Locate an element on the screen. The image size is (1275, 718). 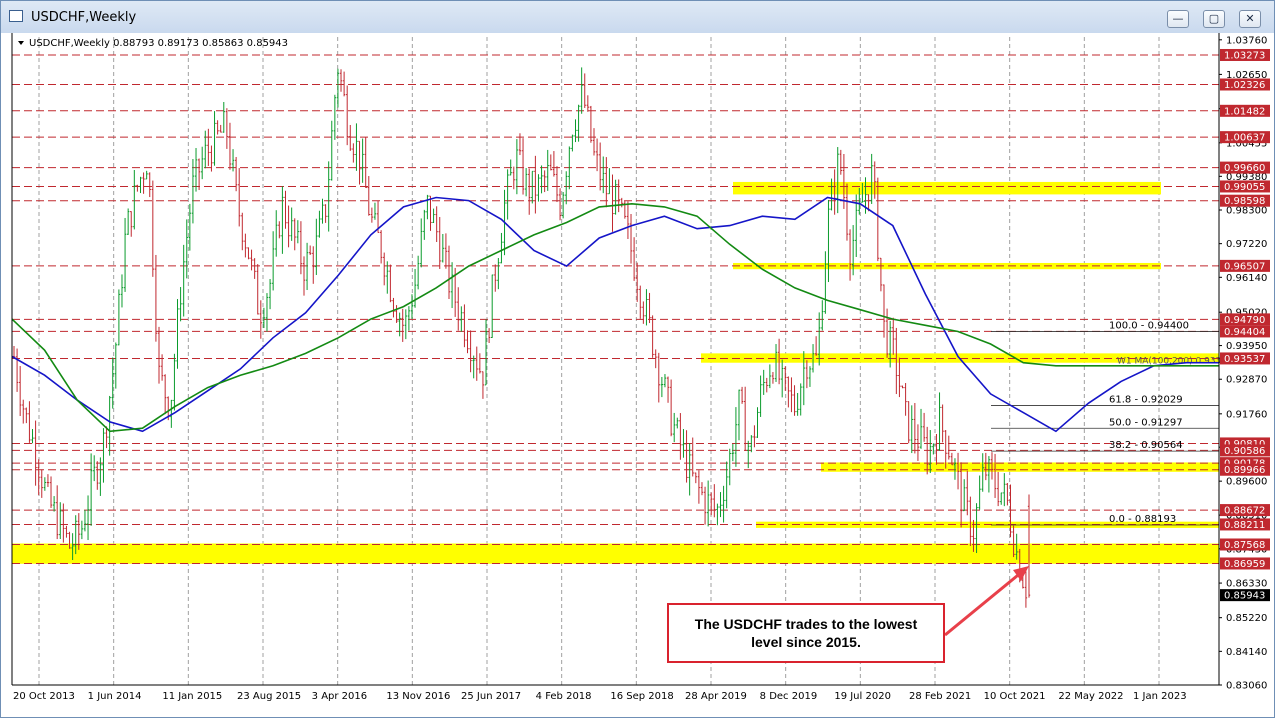
price-tag-label: 0.87568 is located at coordinates (1244, 545).